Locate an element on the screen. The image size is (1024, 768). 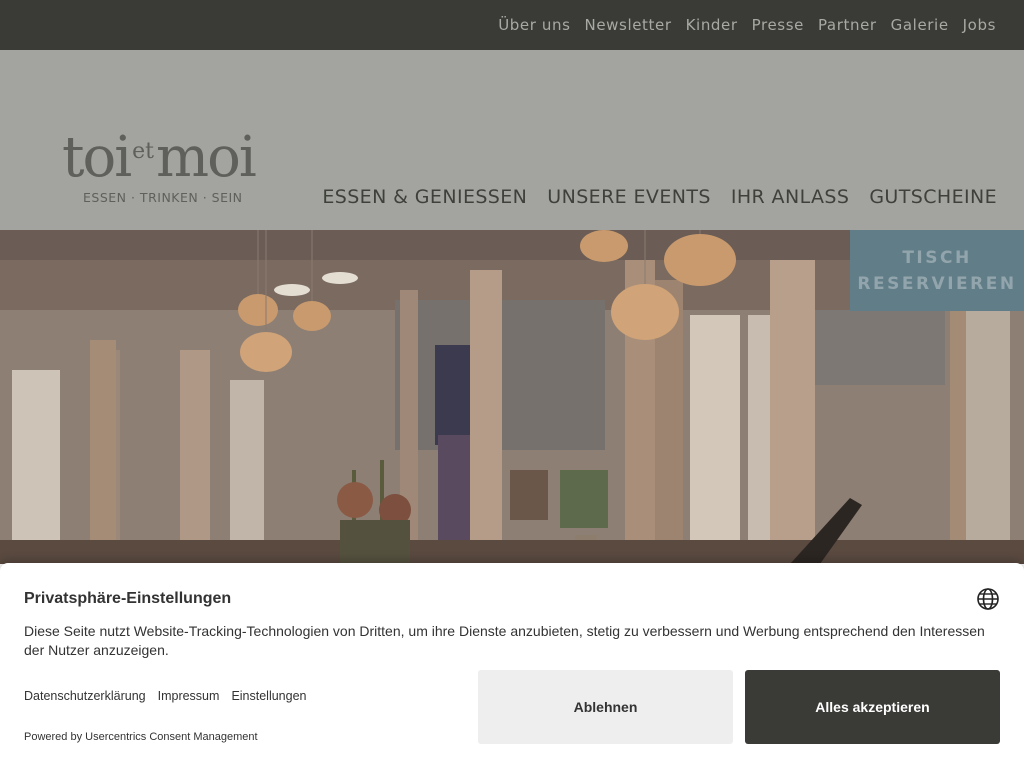
accept-all-button: Alles akzeptieren is located at coordinates (872, 707).